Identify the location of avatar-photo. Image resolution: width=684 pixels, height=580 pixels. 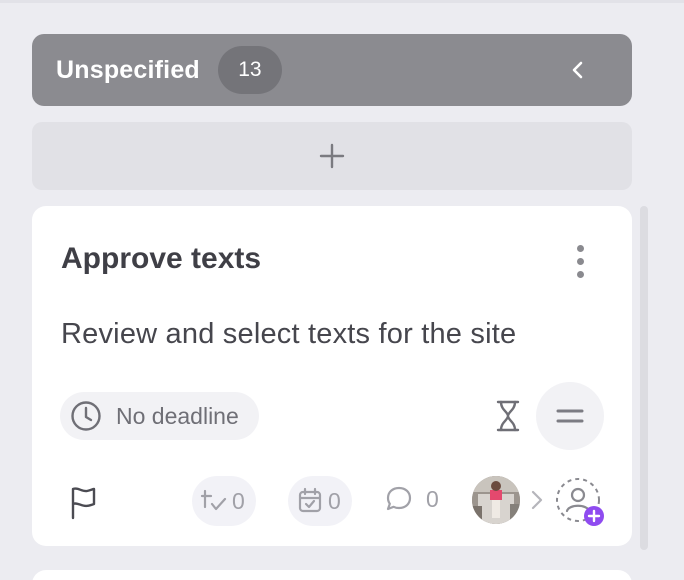
(496, 500).